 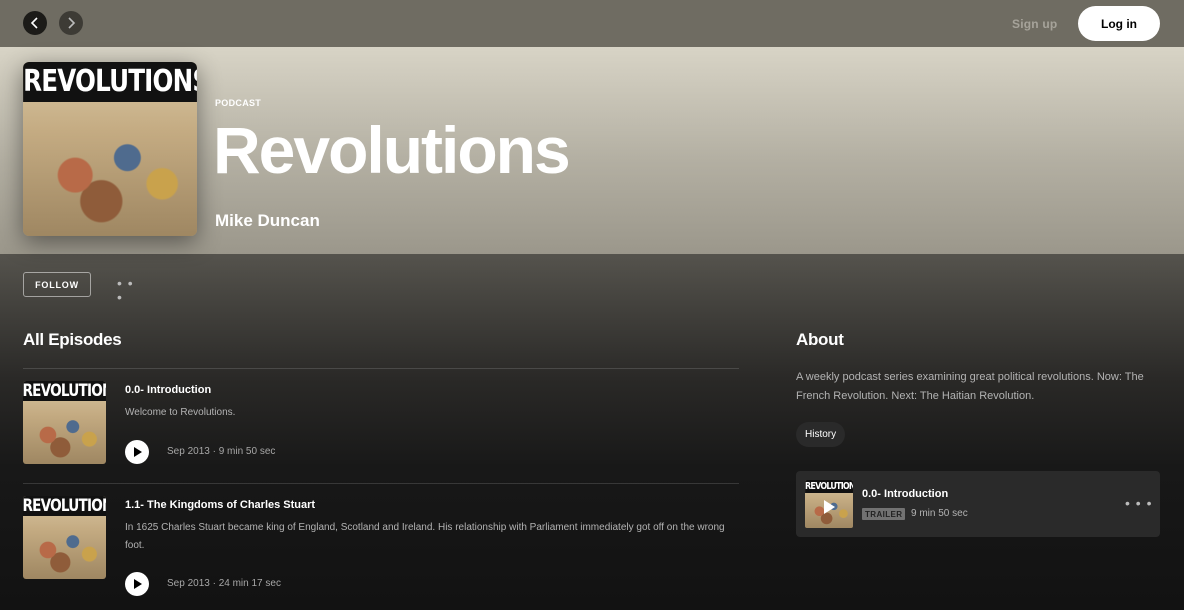 I want to click on episode-title: 0.0- Introduction, so click(x=168, y=390).